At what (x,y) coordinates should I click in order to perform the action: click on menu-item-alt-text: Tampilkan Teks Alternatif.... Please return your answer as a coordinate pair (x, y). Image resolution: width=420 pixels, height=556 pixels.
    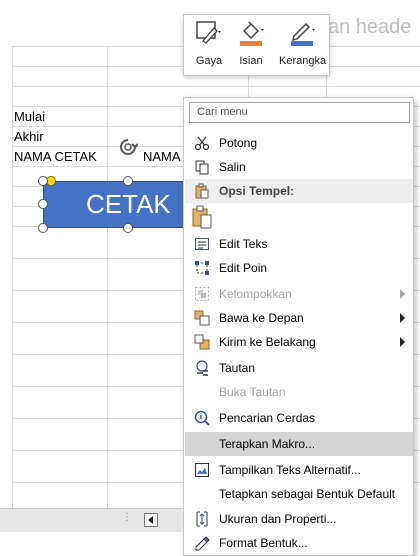
    Looking at the image, I should click on (299, 470).